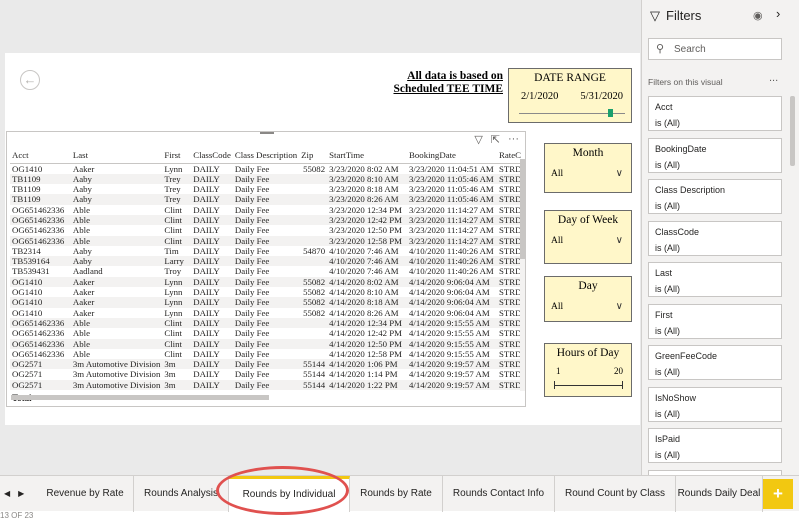 Image resolution: width=799 pixels, height=525 pixels. I want to click on filters-section-label: Filters on this visual, so click(685, 82).